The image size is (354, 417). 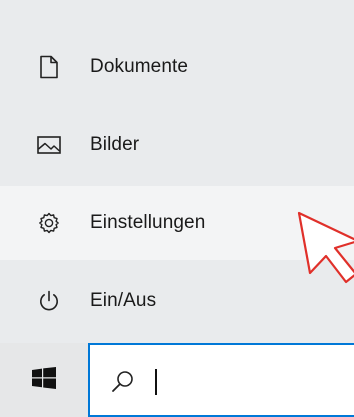 I want to click on start-button, so click(x=44, y=380).